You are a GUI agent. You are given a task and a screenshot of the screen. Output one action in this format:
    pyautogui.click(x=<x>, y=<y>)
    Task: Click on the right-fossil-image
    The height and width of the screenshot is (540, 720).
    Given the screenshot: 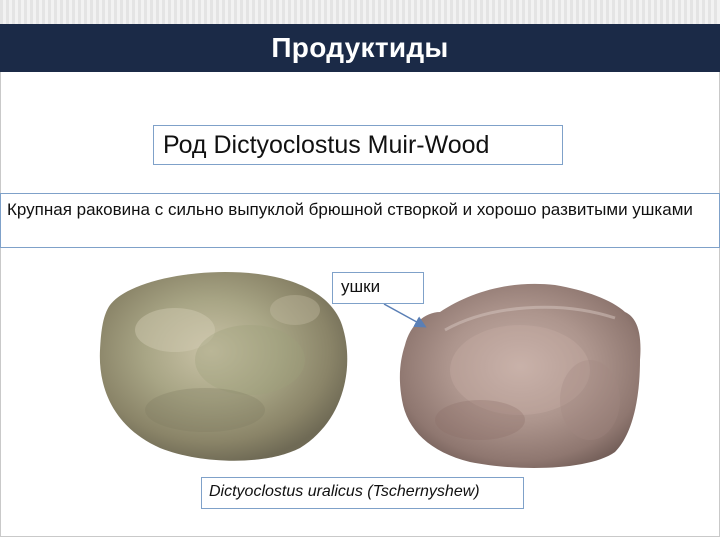 What is the action you would take?
    pyautogui.click(x=520, y=375)
    